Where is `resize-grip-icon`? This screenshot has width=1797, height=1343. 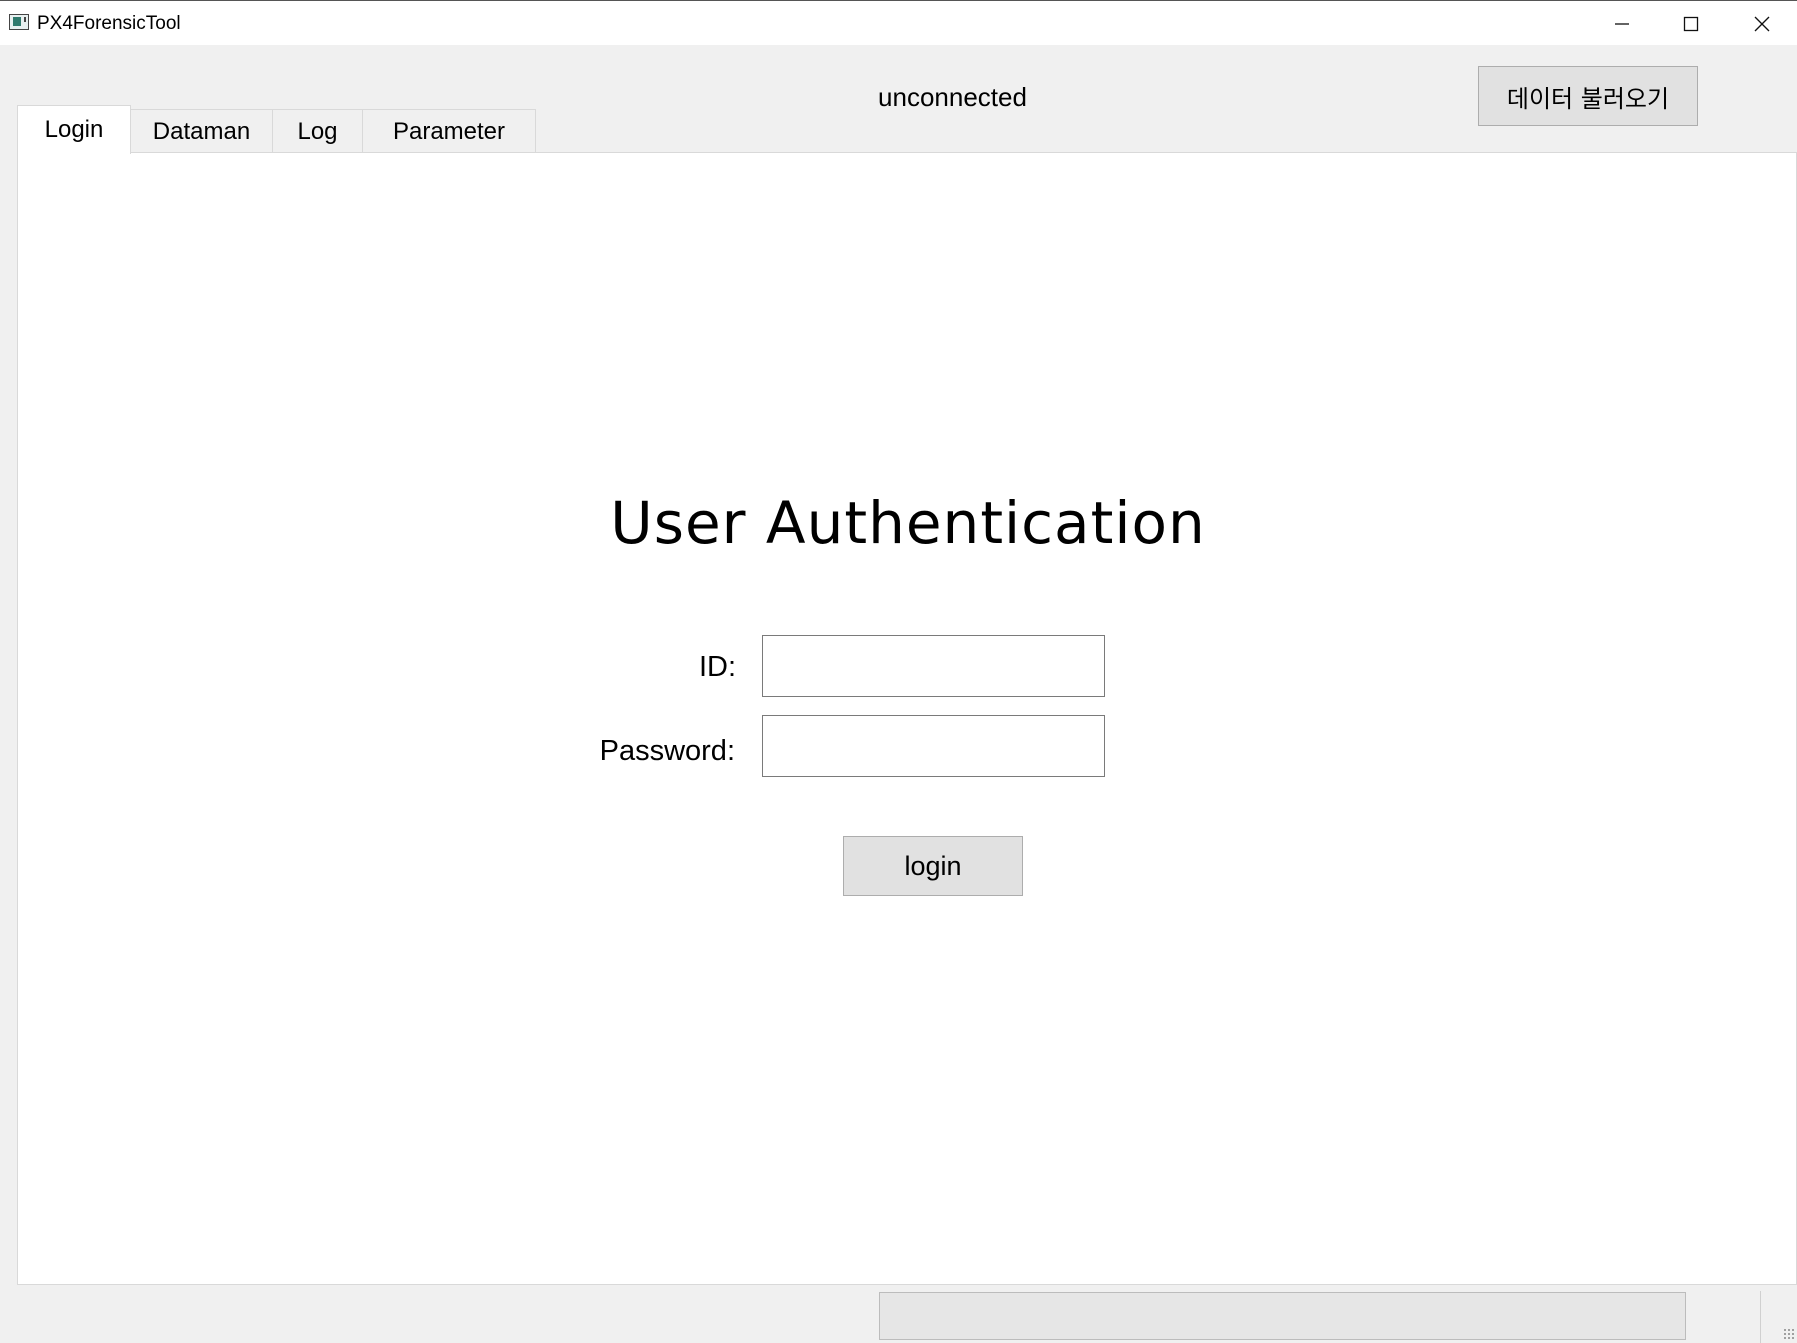 resize-grip-icon is located at coordinates (1789, 1334).